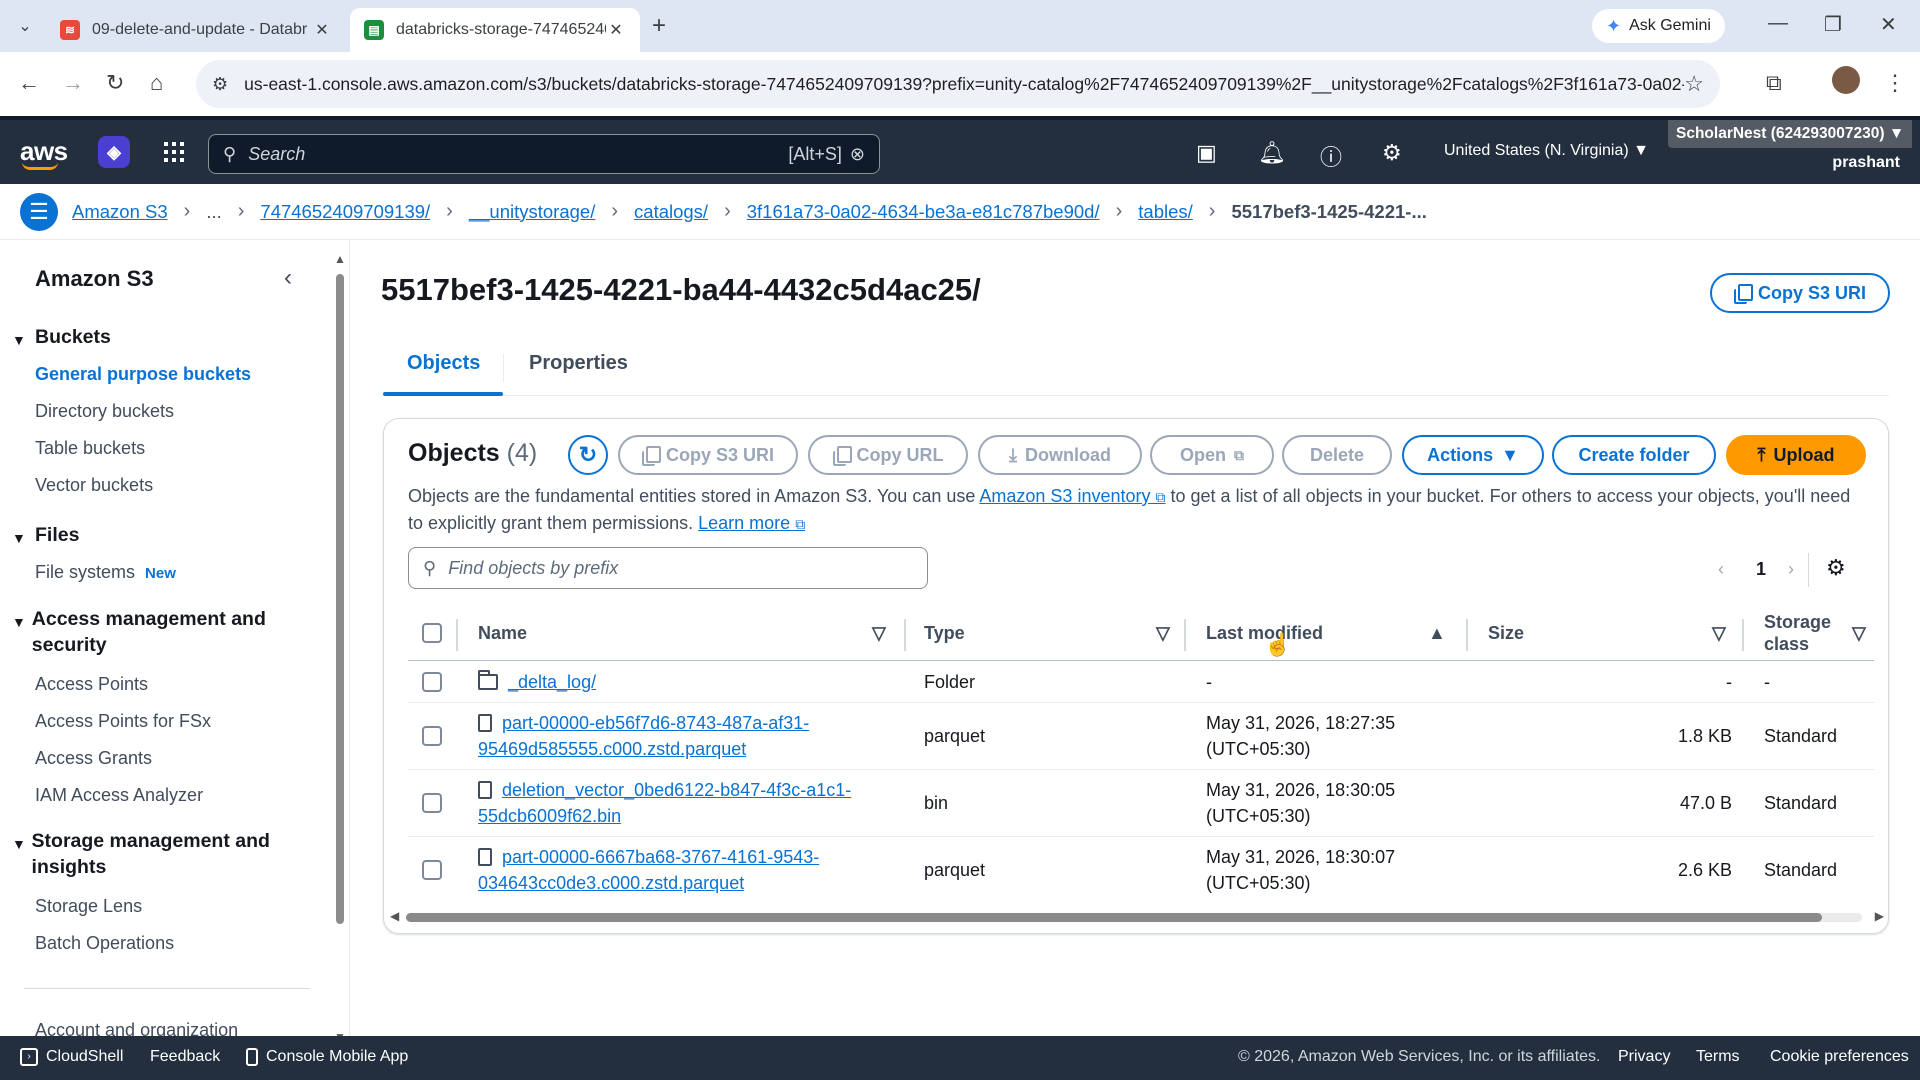  What do you see at coordinates (174, 152) in the screenshot?
I see `services-grid-icon` at bounding box center [174, 152].